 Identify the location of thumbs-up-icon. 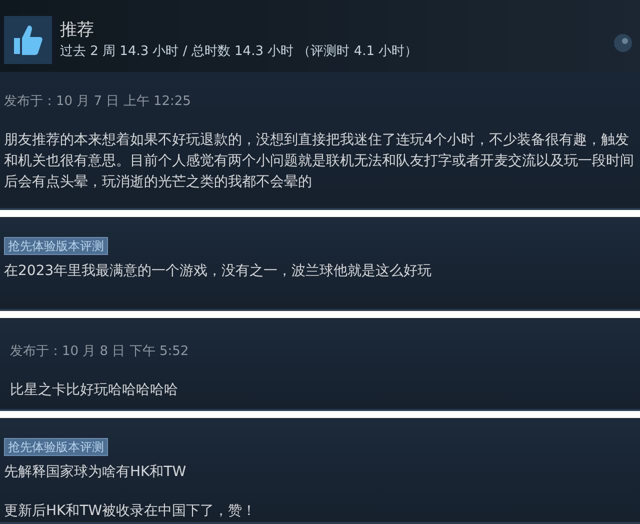
(28, 40).